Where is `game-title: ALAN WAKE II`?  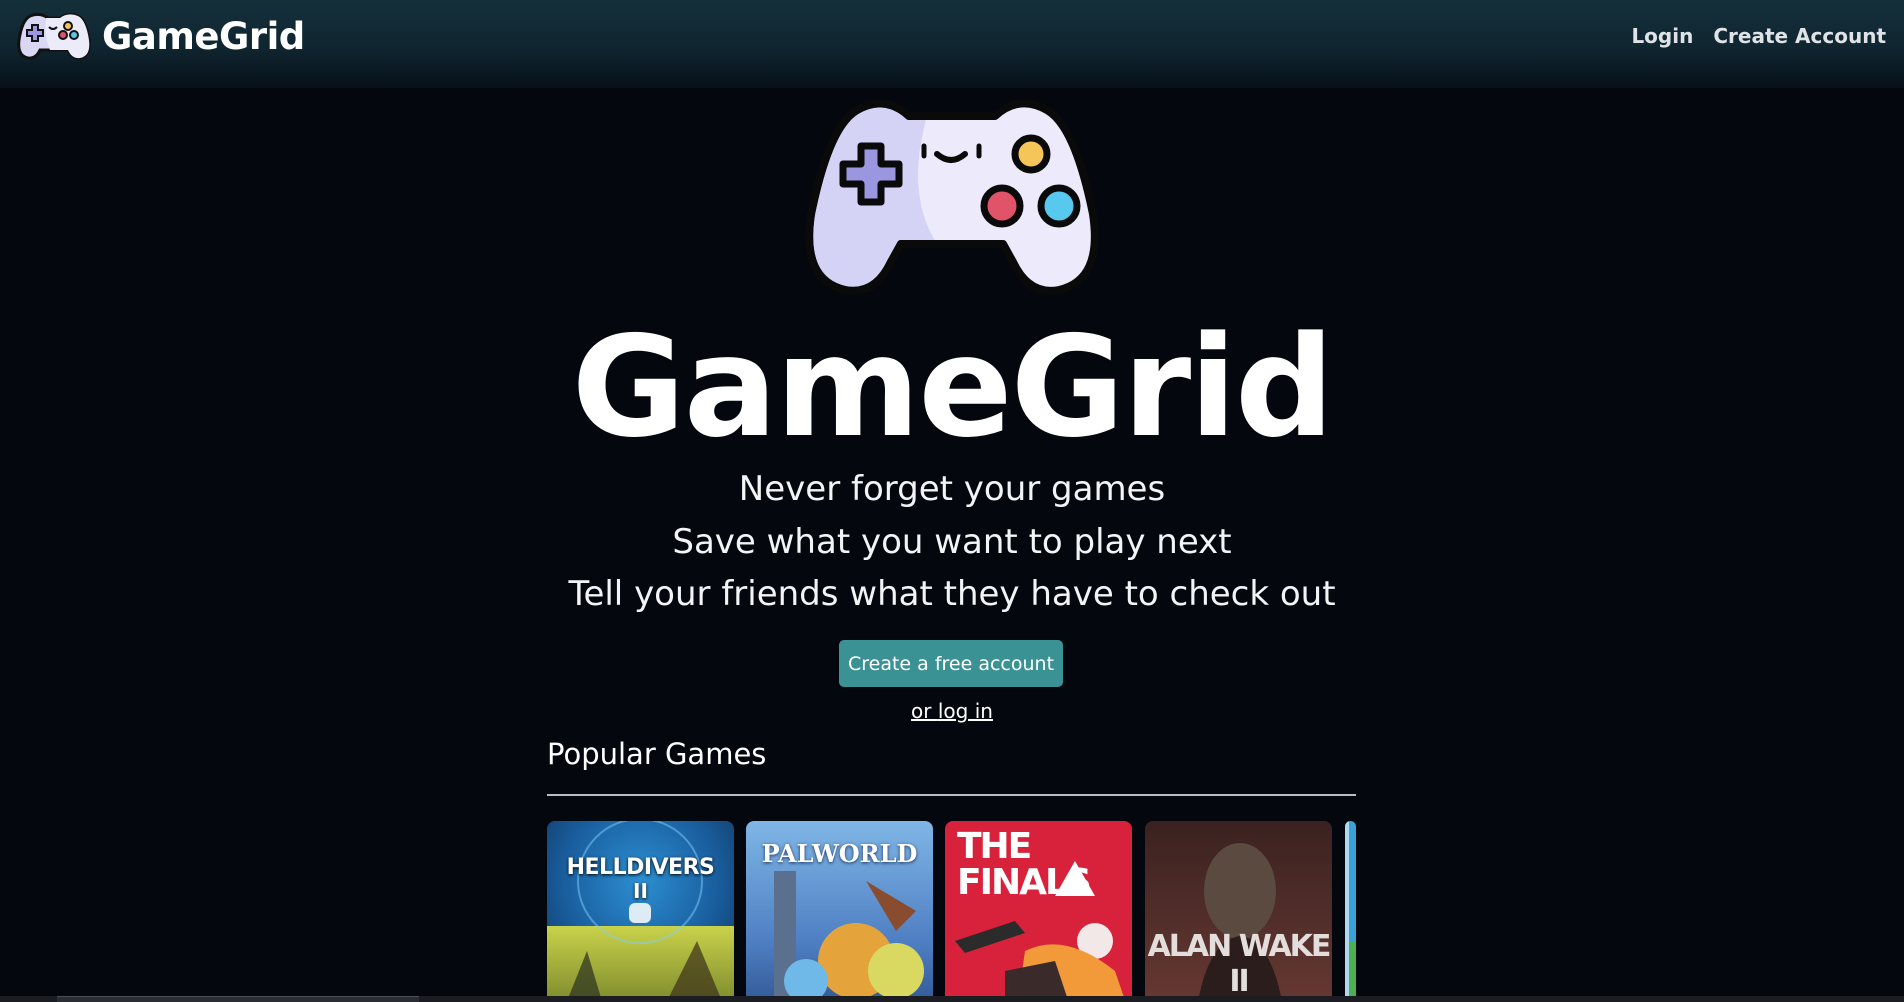 game-title: ALAN WAKE II is located at coordinates (1239, 964).